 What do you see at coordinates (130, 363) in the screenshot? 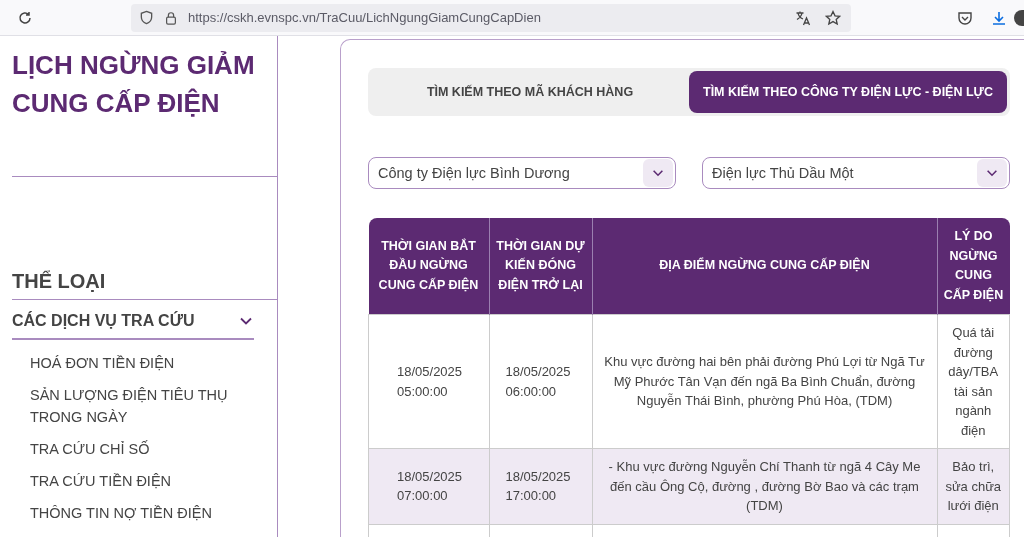
I see `sidebar-link: HOÁ ĐƠN TIỀN ĐIỆN` at bounding box center [130, 363].